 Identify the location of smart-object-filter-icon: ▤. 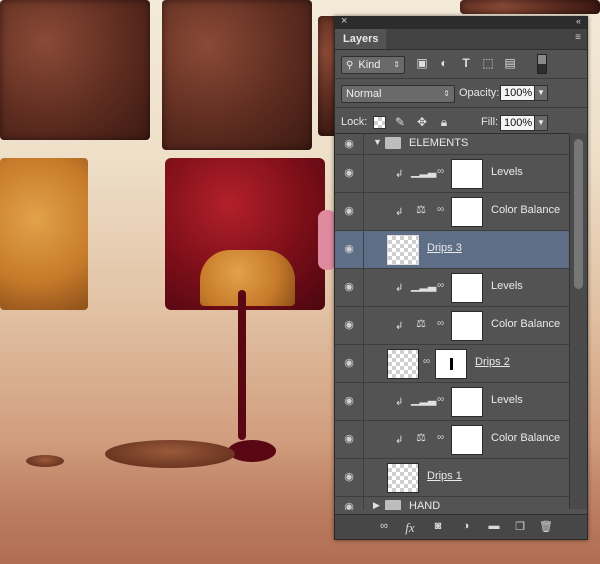
(510, 63).